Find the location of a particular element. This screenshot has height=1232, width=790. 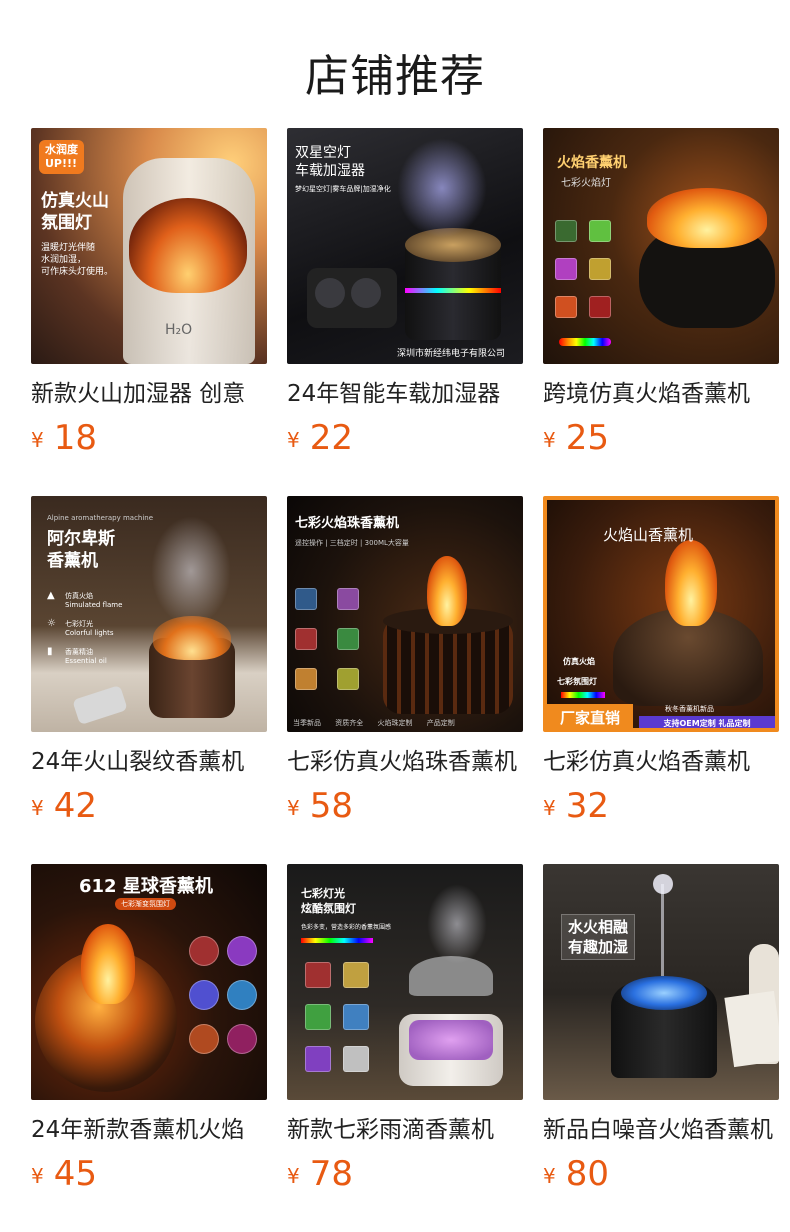

price-value: 32 is located at coordinates (587, 806).